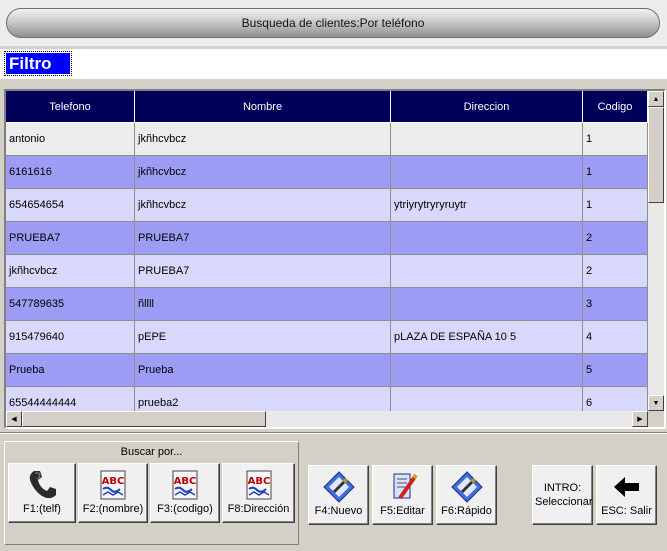 Image resolution: width=667 pixels, height=551 pixels. Describe the element at coordinates (626, 487) in the screenshot. I see `back-arrow-icon` at that location.